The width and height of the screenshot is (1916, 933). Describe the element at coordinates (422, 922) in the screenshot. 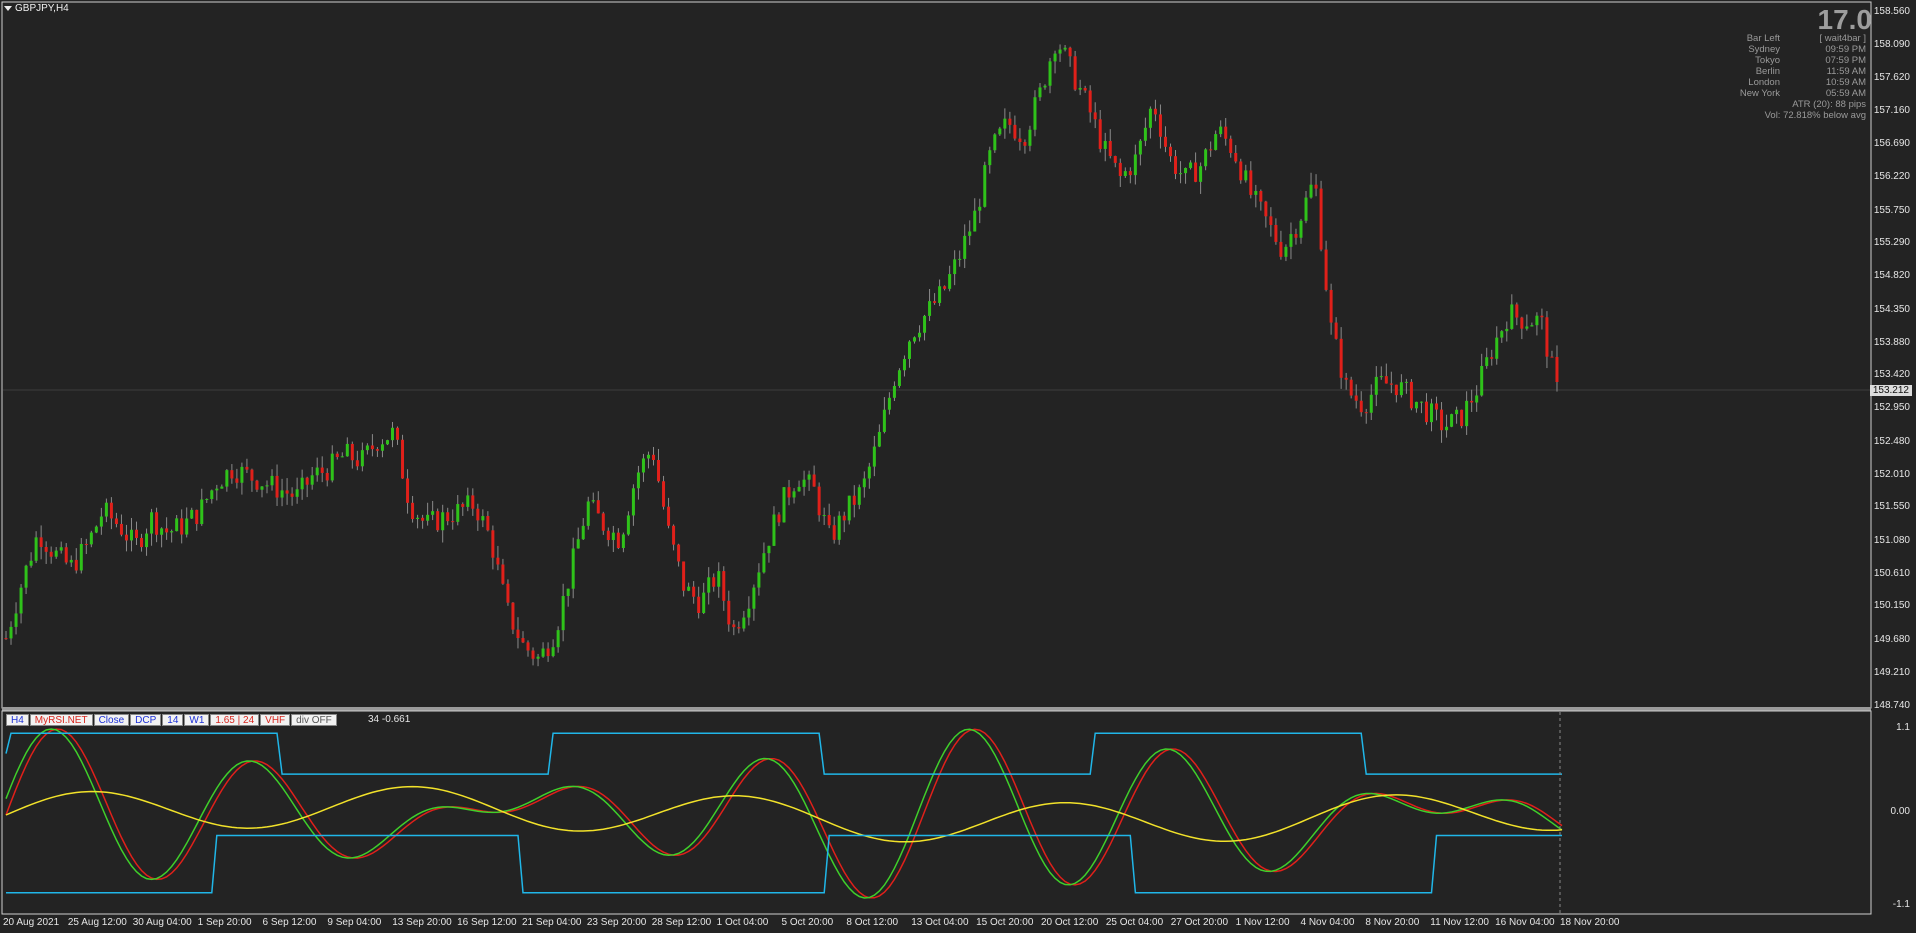

I see `time-tick-label: 13 Sep 20:00` at that location.